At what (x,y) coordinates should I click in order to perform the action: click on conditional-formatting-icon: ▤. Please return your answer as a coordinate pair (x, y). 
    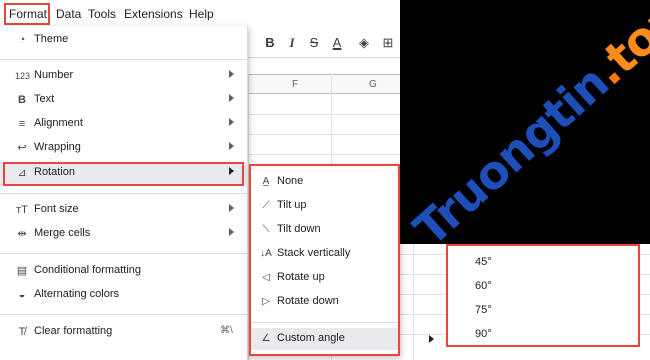
    Looking at the image, I should click on (22, 271).